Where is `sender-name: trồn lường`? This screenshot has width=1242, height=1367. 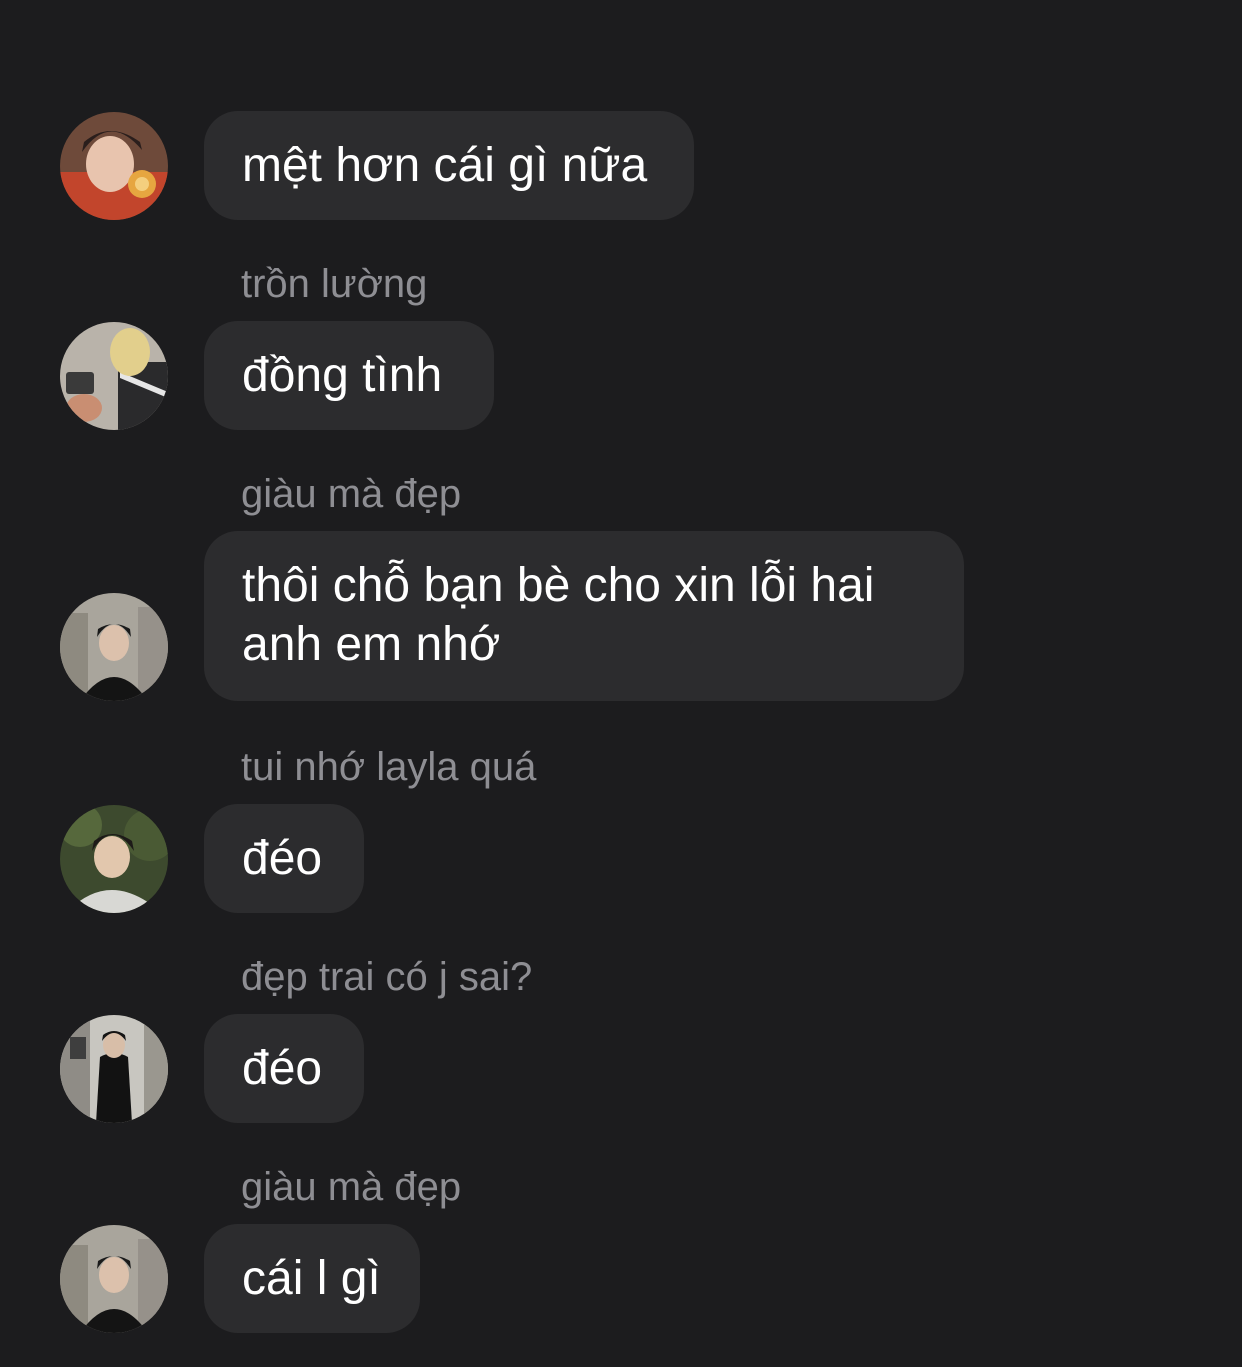 sender-name: trồn lường is located at coordinates (334, 284).